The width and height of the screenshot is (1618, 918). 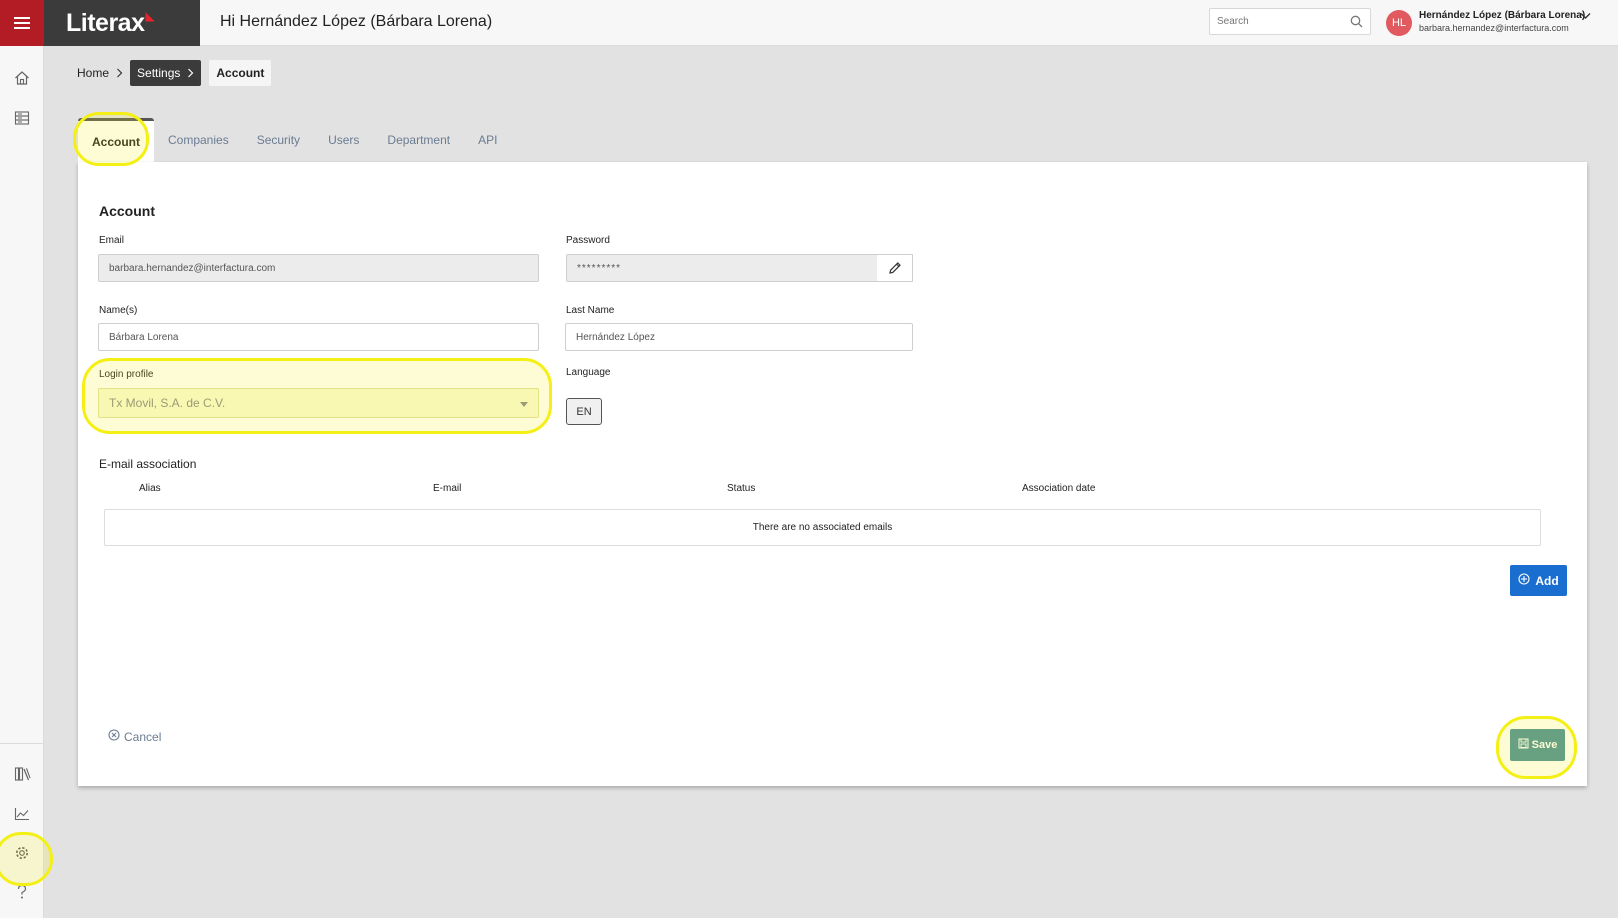 What do you see at coordinates (487, 140) in the screenshot?
I see `tab-api: API` at bounding box center [487, 140].